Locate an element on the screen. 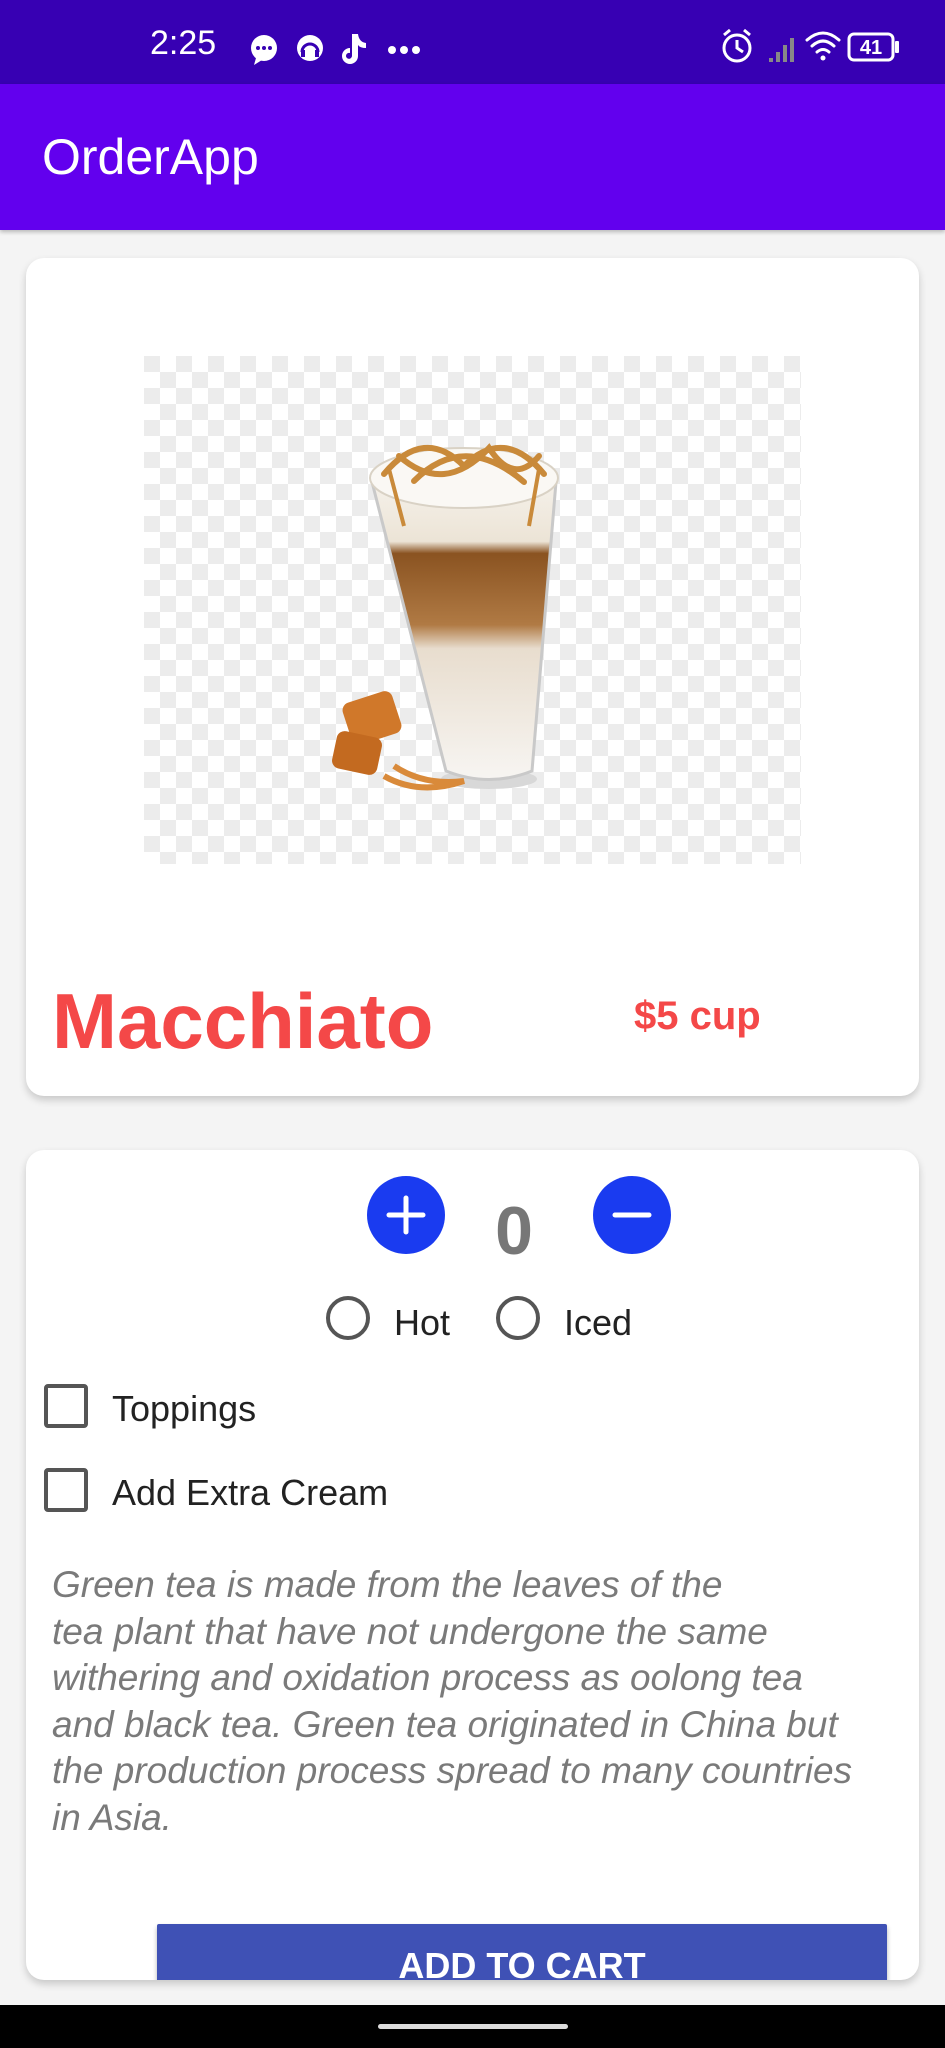 This screenshot has height=2048, width=945. more-dots-icon is located at coordinates (404, 50).